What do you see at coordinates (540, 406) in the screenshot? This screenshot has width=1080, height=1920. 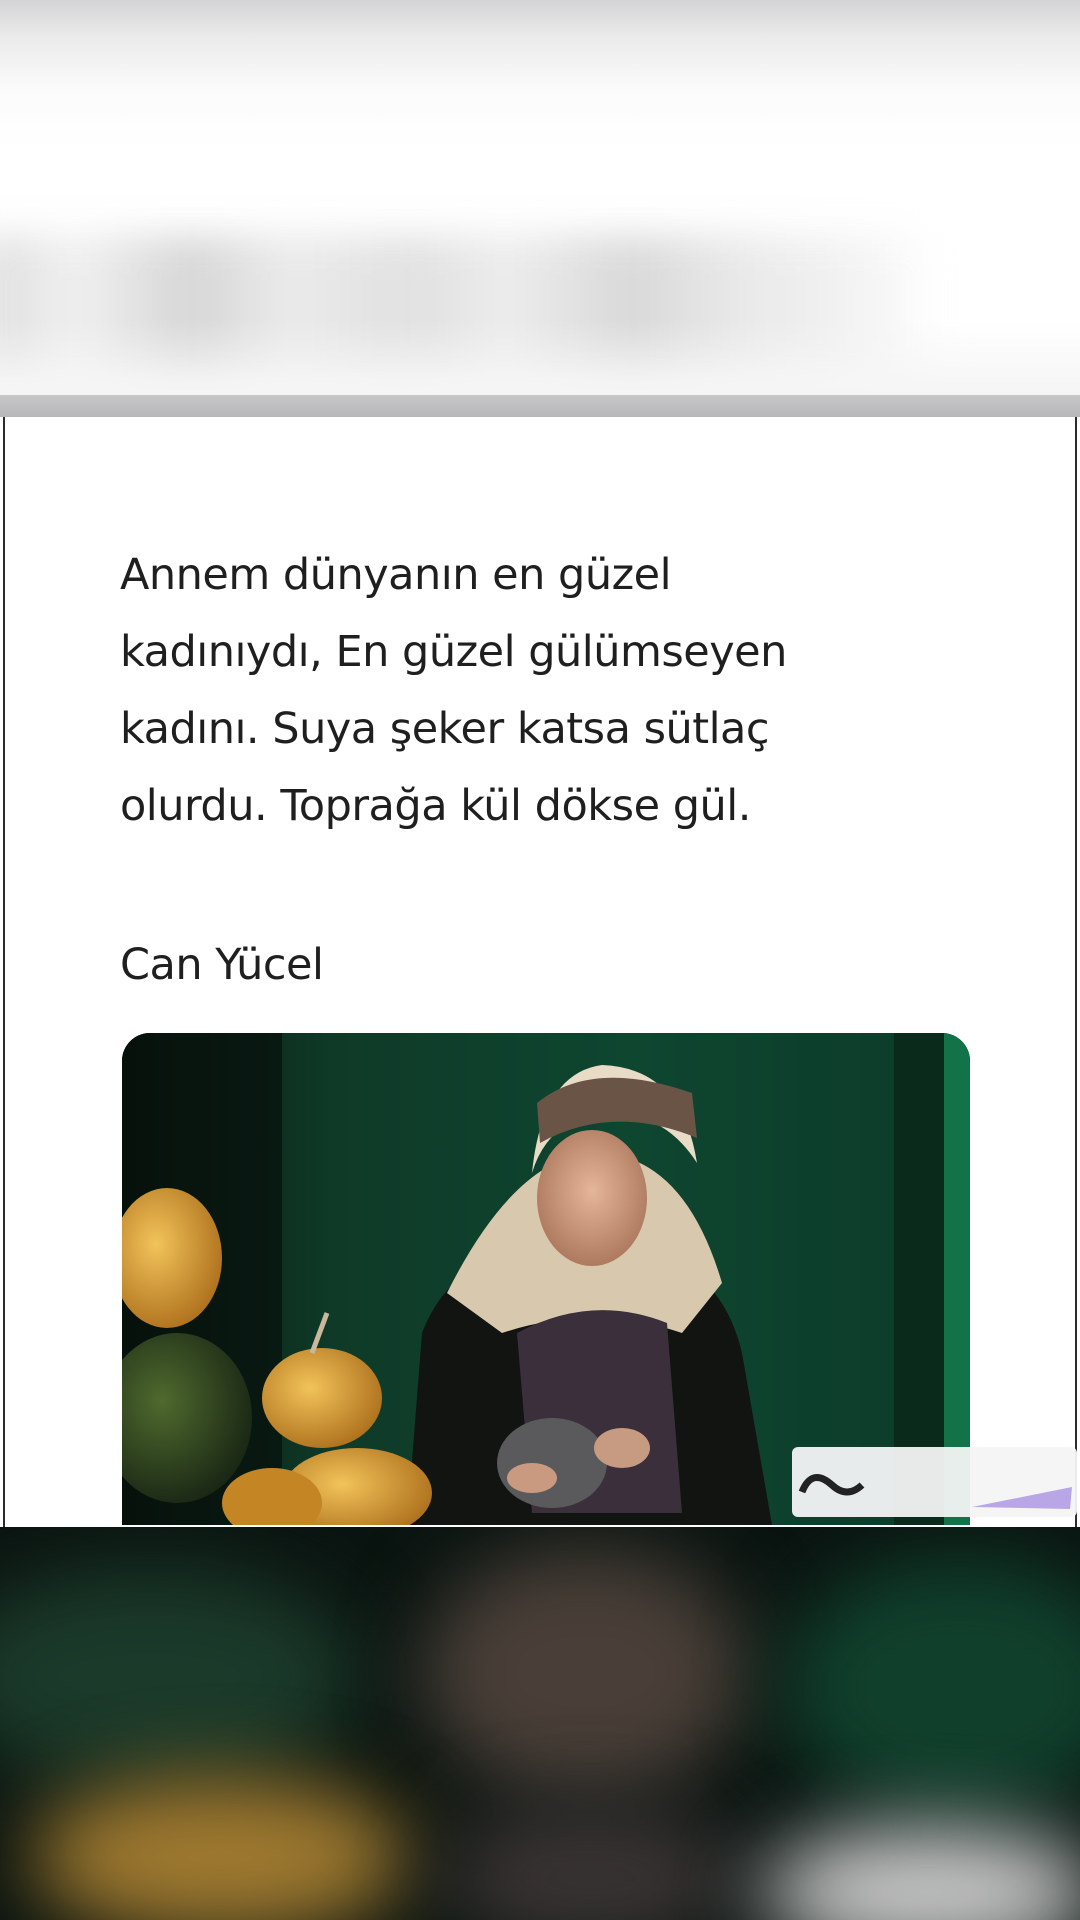 I see `divider-bar` at bounding box center [540, 406].